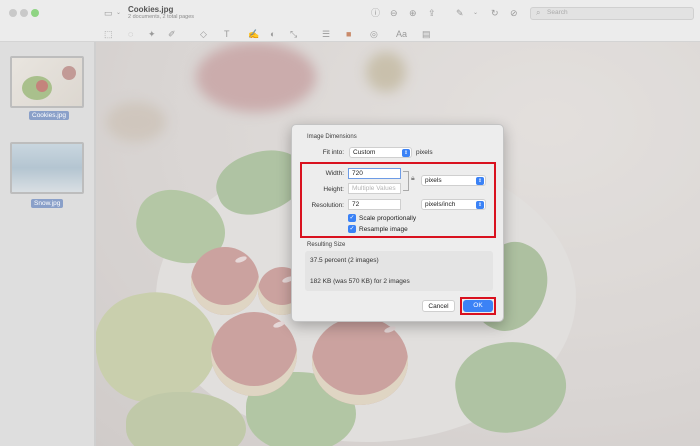 This screenshot has height=446, width=700. Describe the element at coordinates (333, 152) in the screenshot. I see `fit-into-label: Fit into:` at that location.